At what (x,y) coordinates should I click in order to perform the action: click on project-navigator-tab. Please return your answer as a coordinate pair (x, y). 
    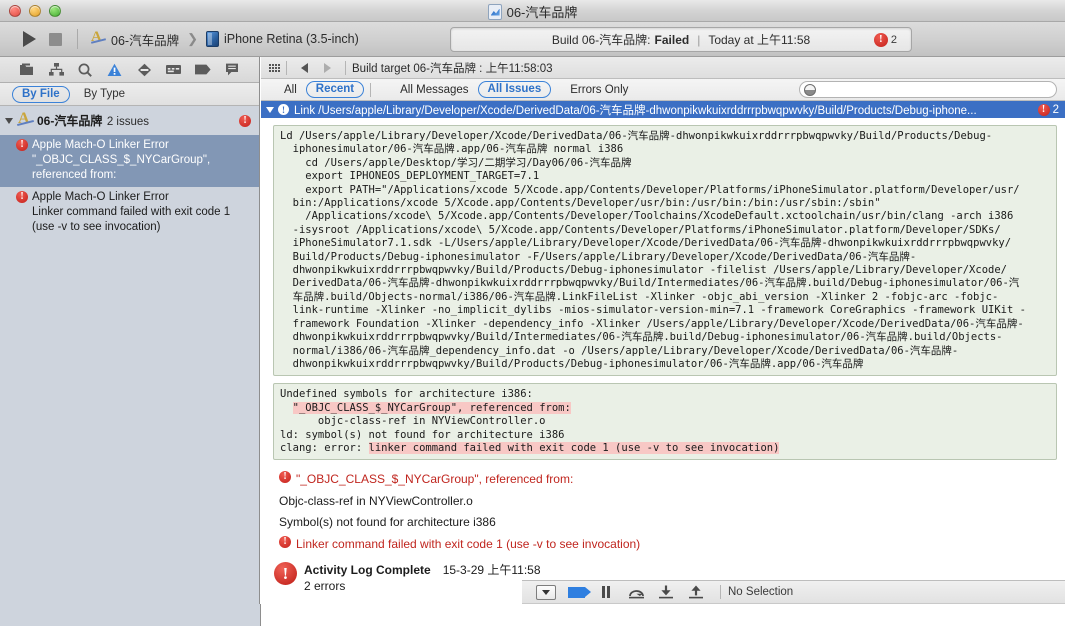
    Looking at the image, I should click on (27, 70).